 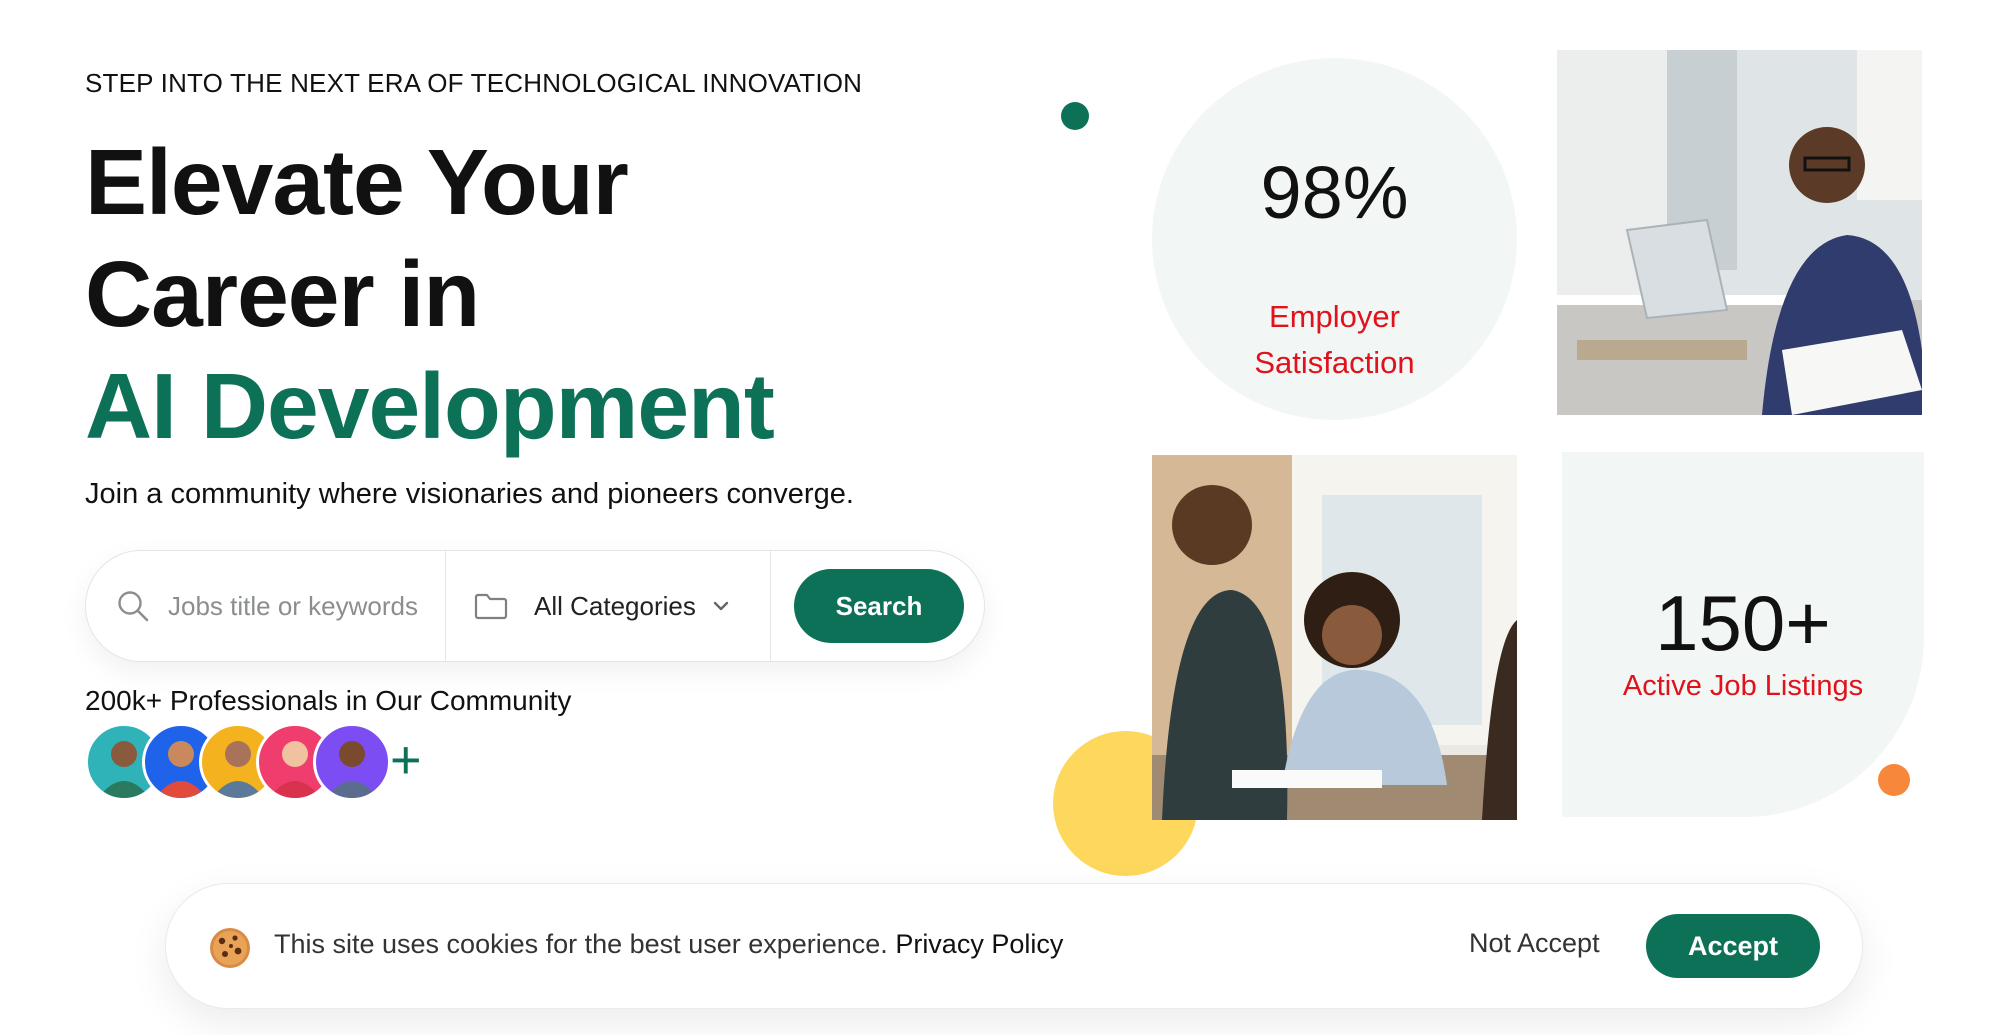 I want to click on search-button: Search, so click(x=879, y=606).